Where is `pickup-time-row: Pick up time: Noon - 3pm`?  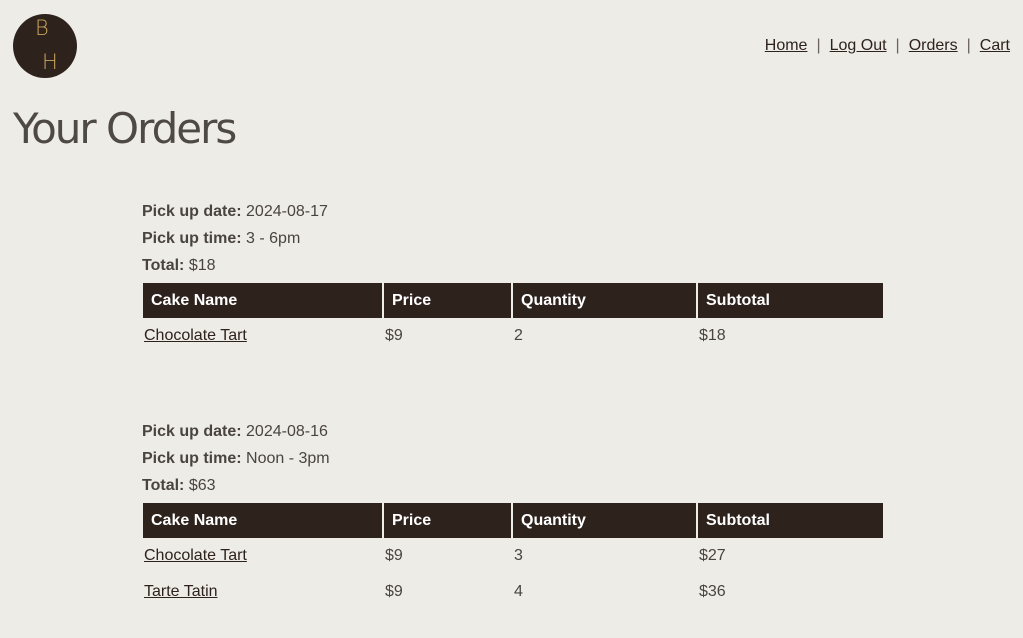
pickup-time-row: Pick up time: Noon - 3pm is located at coordinates (512, 458).